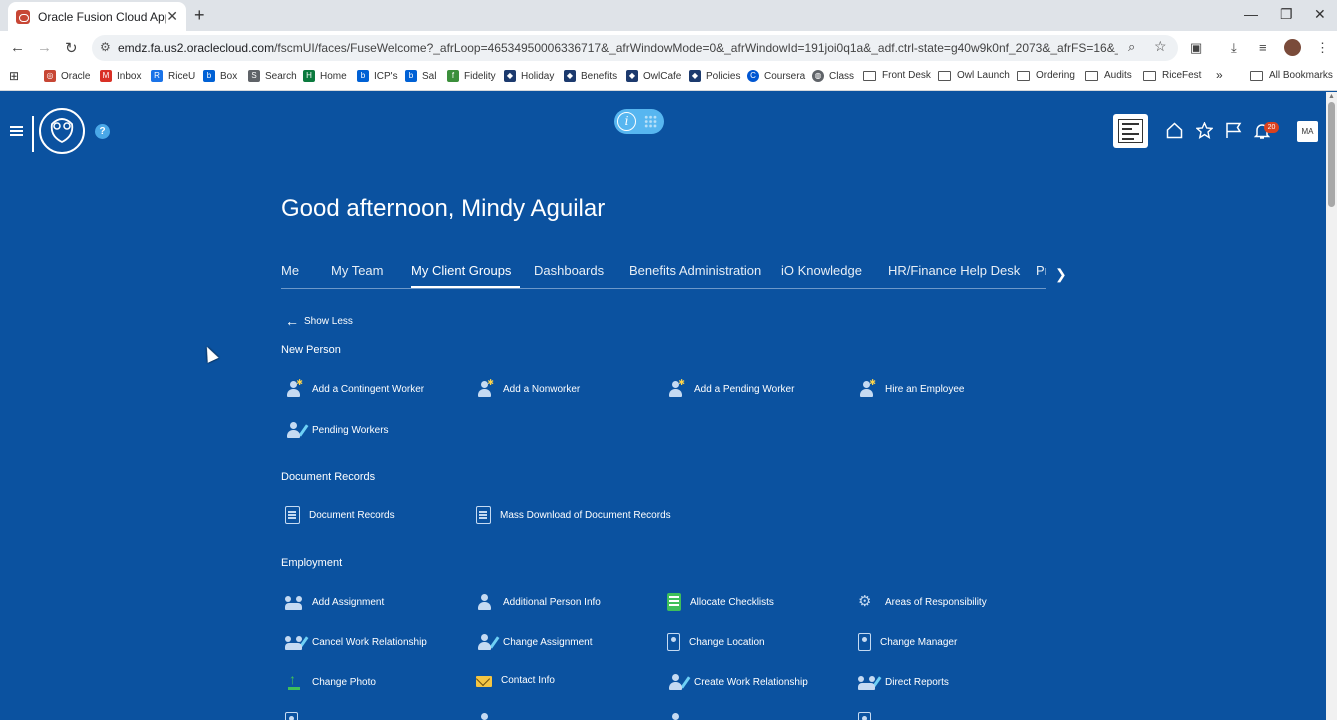  What do you see at coordinates (833, 76) in the screenshot?
I see `bookmark-class: ◍ Class` at bounding box center [833, 76].